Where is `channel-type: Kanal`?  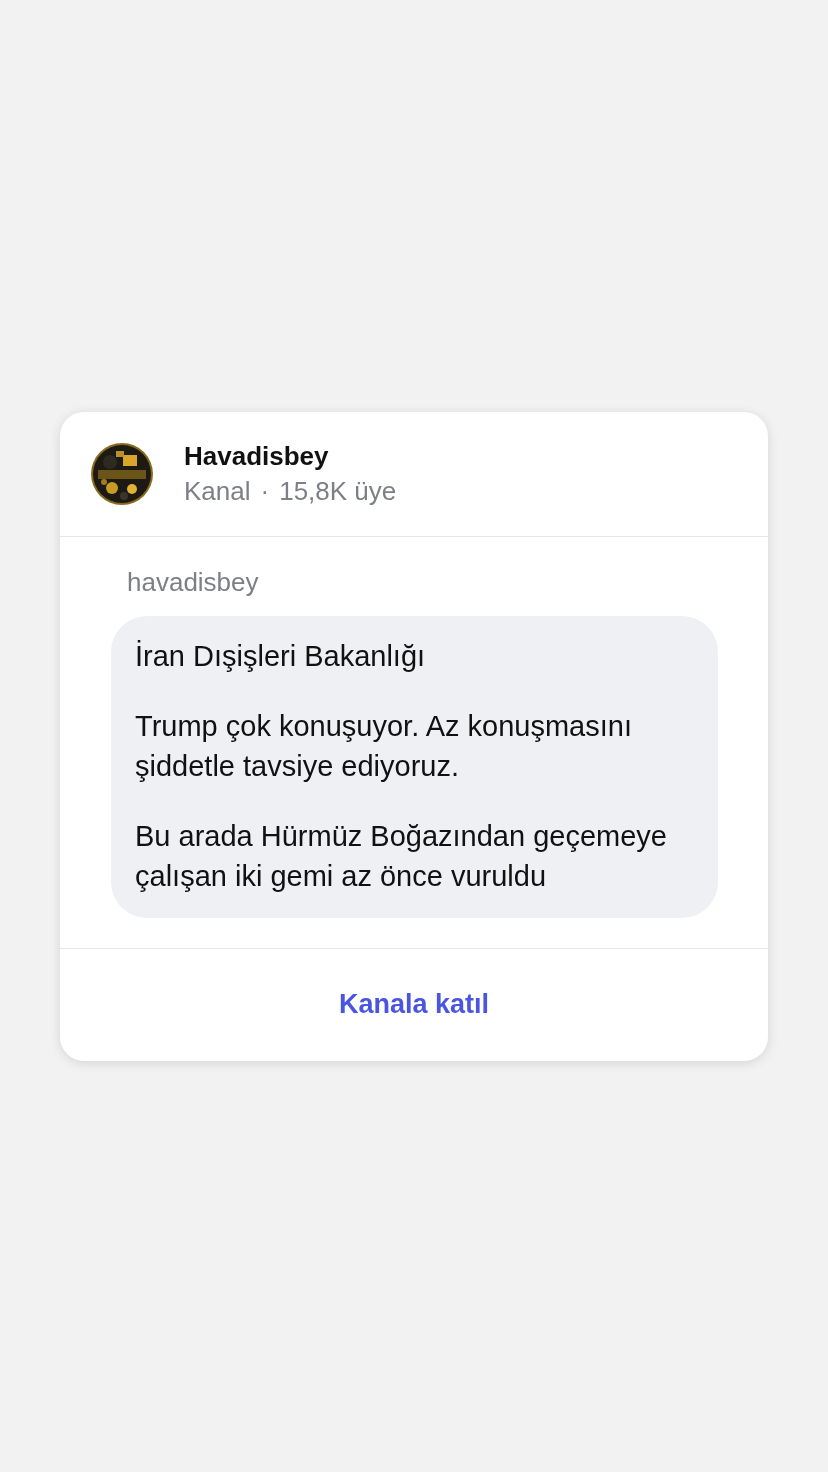 channel-type: Kanal is located at coordinates (217, 491).